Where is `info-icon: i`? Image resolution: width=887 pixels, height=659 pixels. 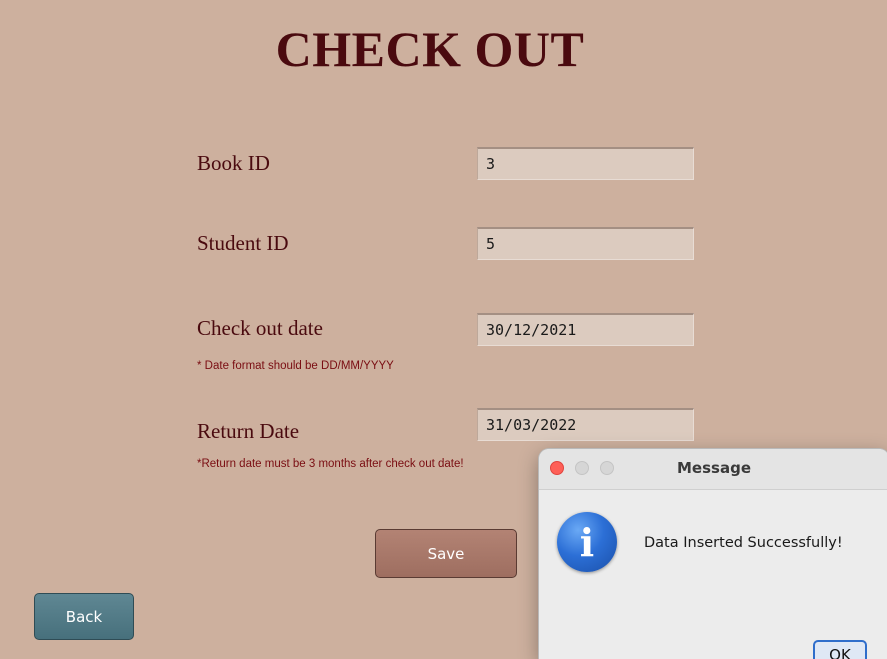
info-icon: i is located at coordinates (587, 542).